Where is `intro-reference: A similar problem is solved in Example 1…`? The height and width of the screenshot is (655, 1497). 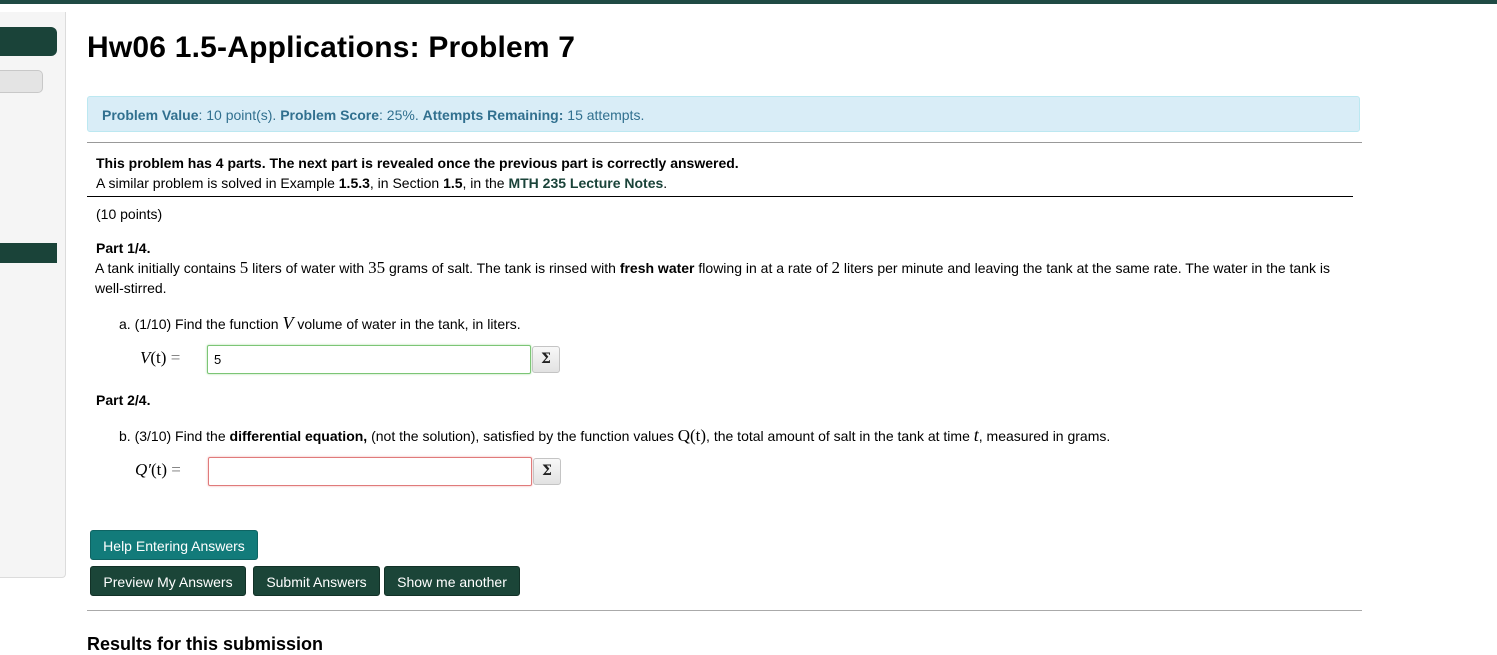 intro-reference: A similar problem is solved in Example 1… is located at coordinates (417, 183).